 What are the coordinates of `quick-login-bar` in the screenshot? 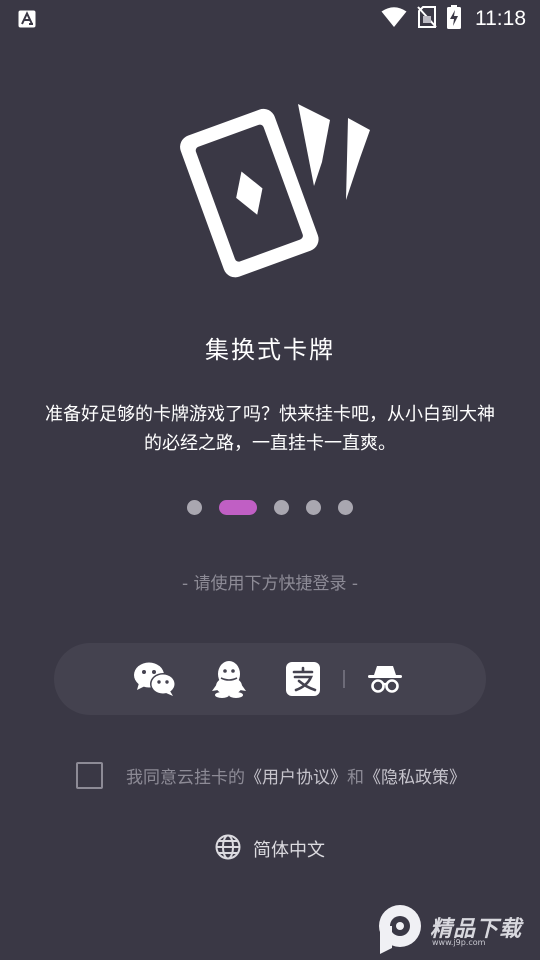 It's located at (270, 679).